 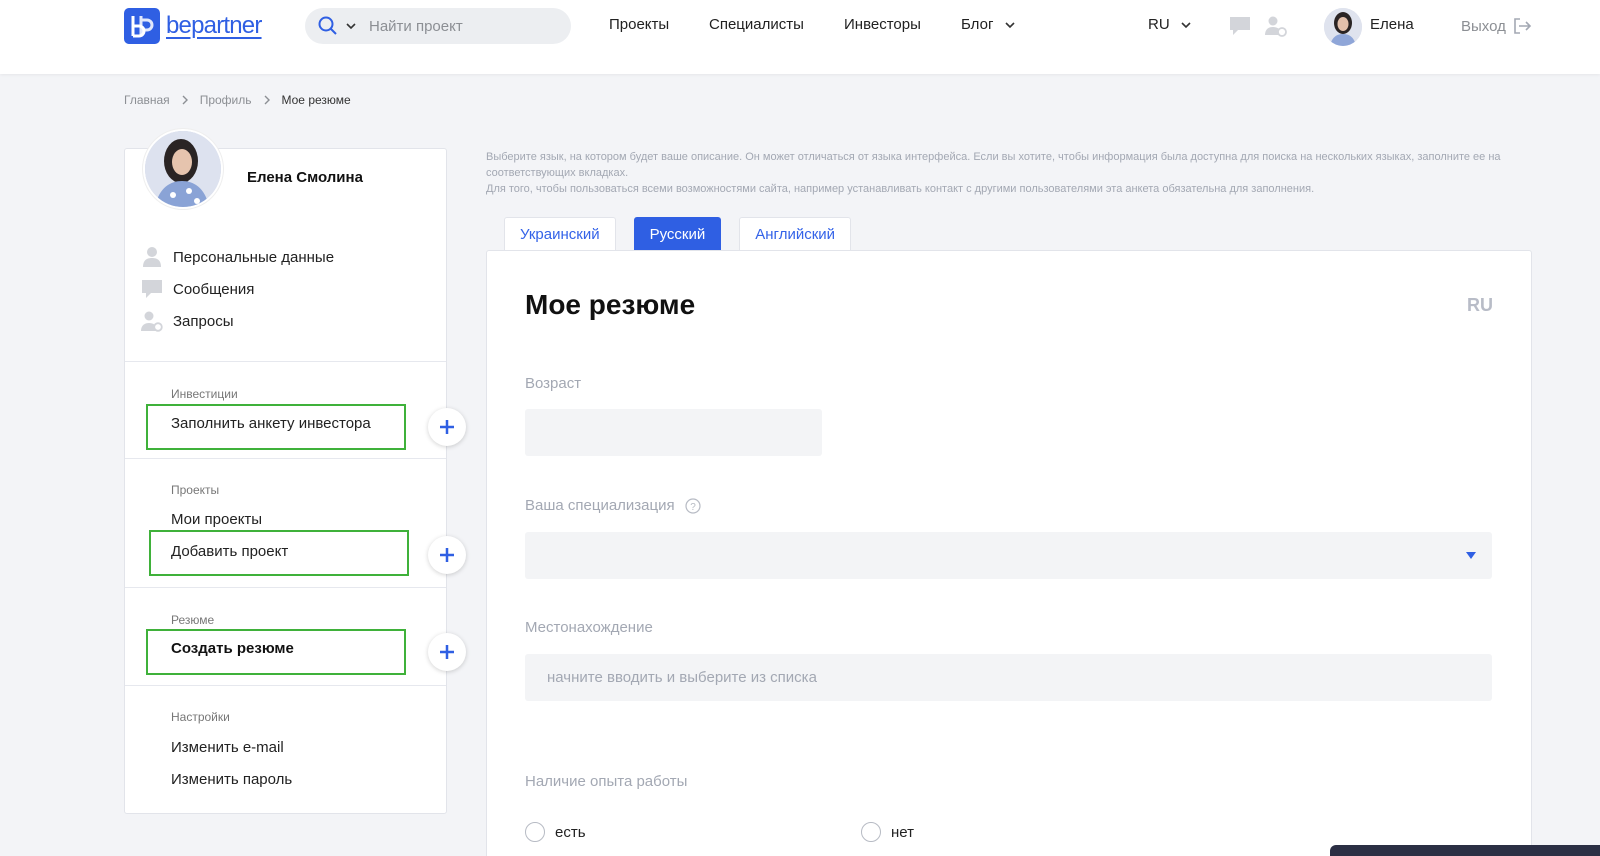 What do you see at coordinates (902, 832) in the screenshot?
I see `experience-no-label: нет` at bounding box center [902, 832].